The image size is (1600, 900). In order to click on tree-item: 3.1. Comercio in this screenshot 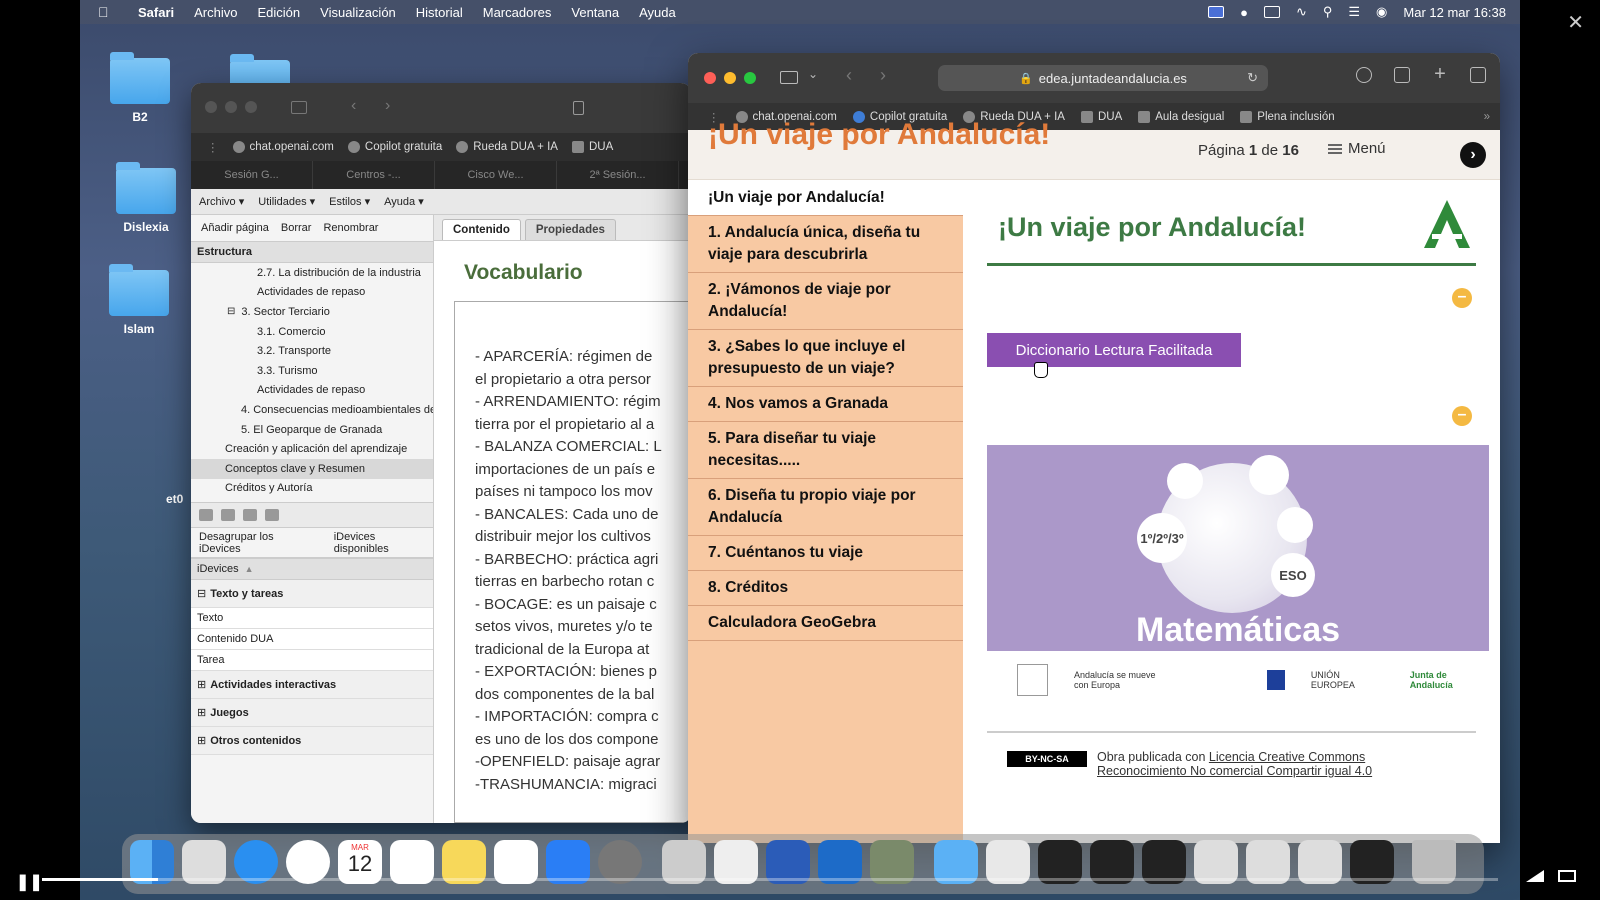, I will do `click(312, 332)`.